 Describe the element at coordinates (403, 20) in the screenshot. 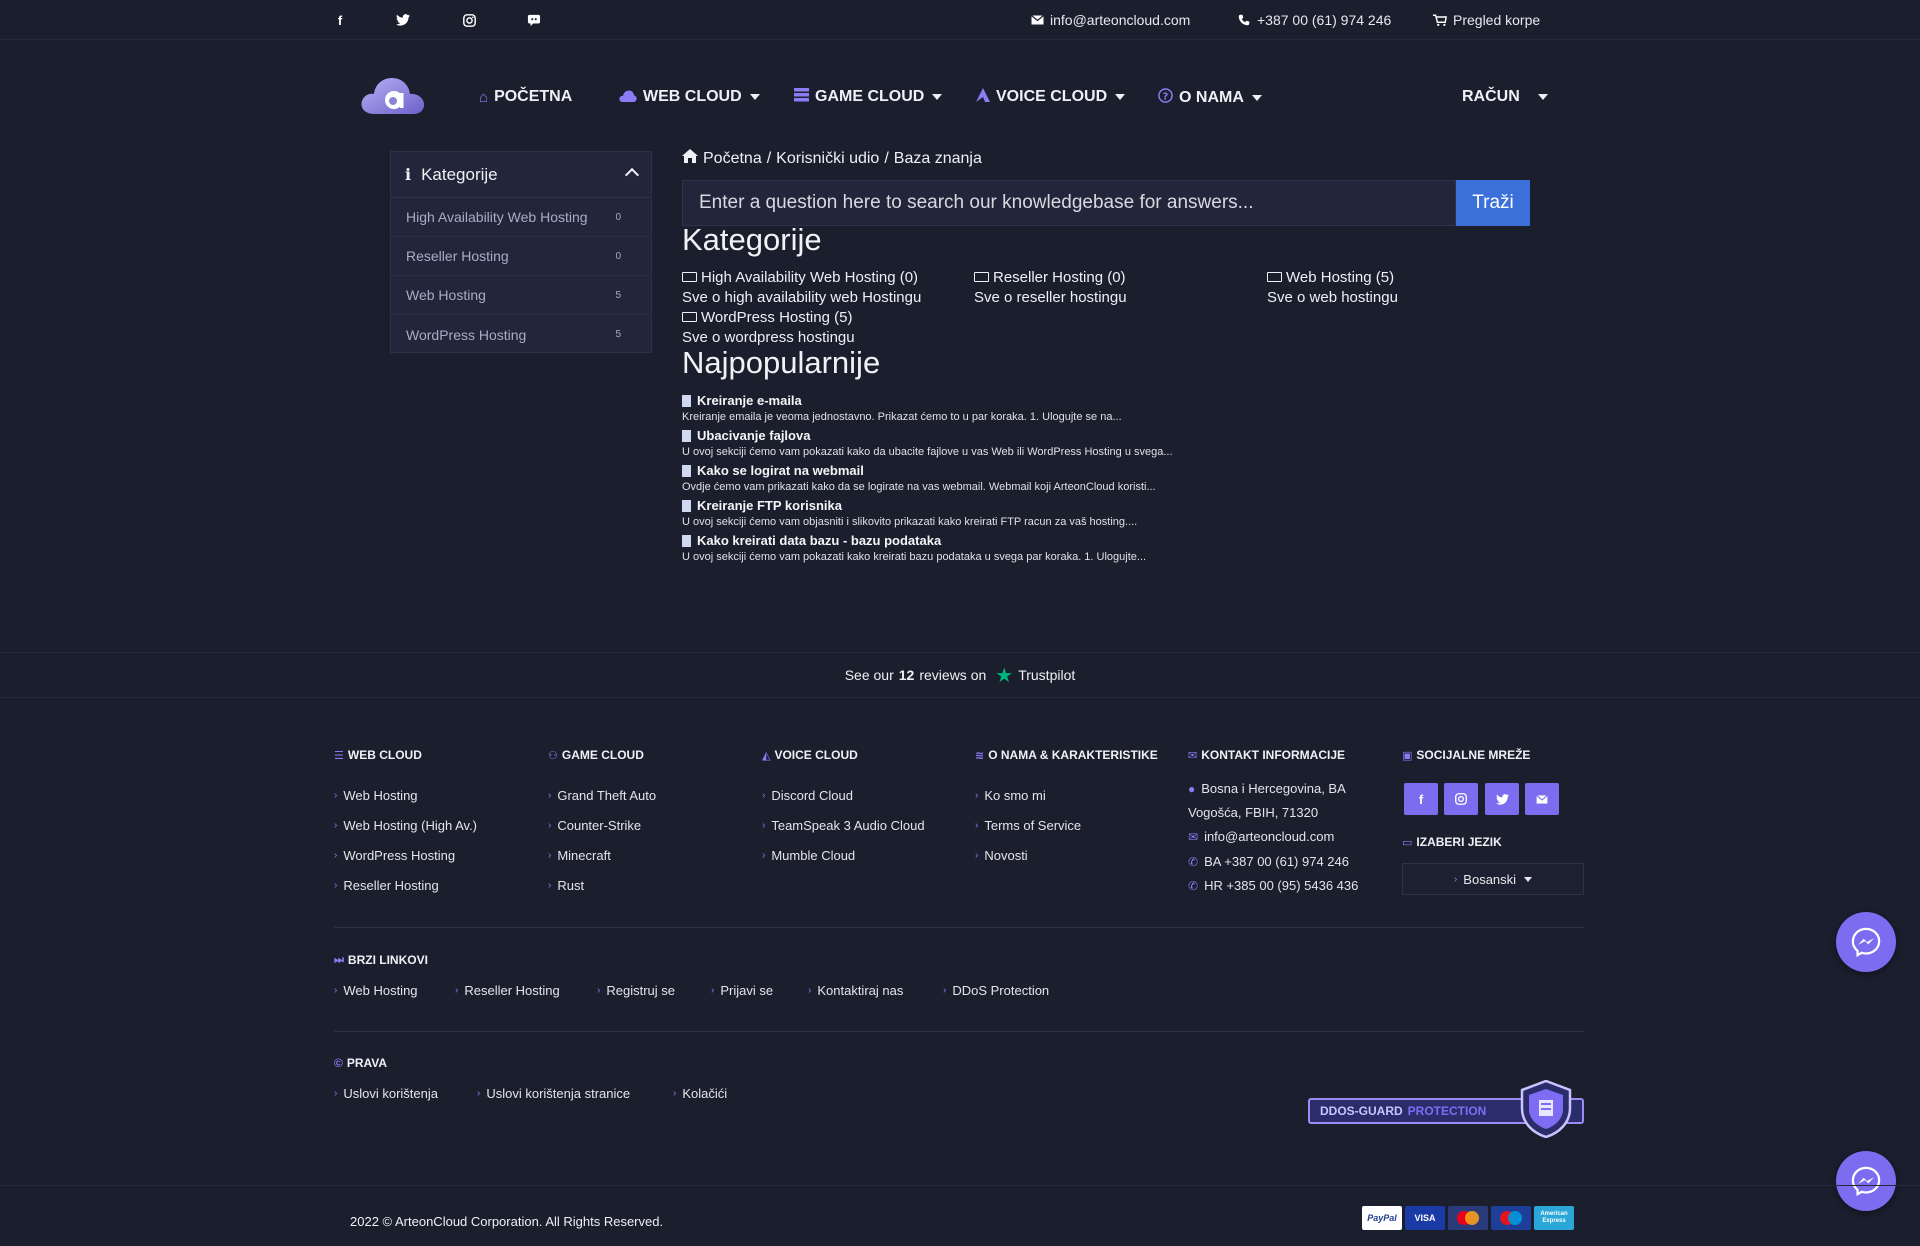

I see `twitter-icon` at that location.